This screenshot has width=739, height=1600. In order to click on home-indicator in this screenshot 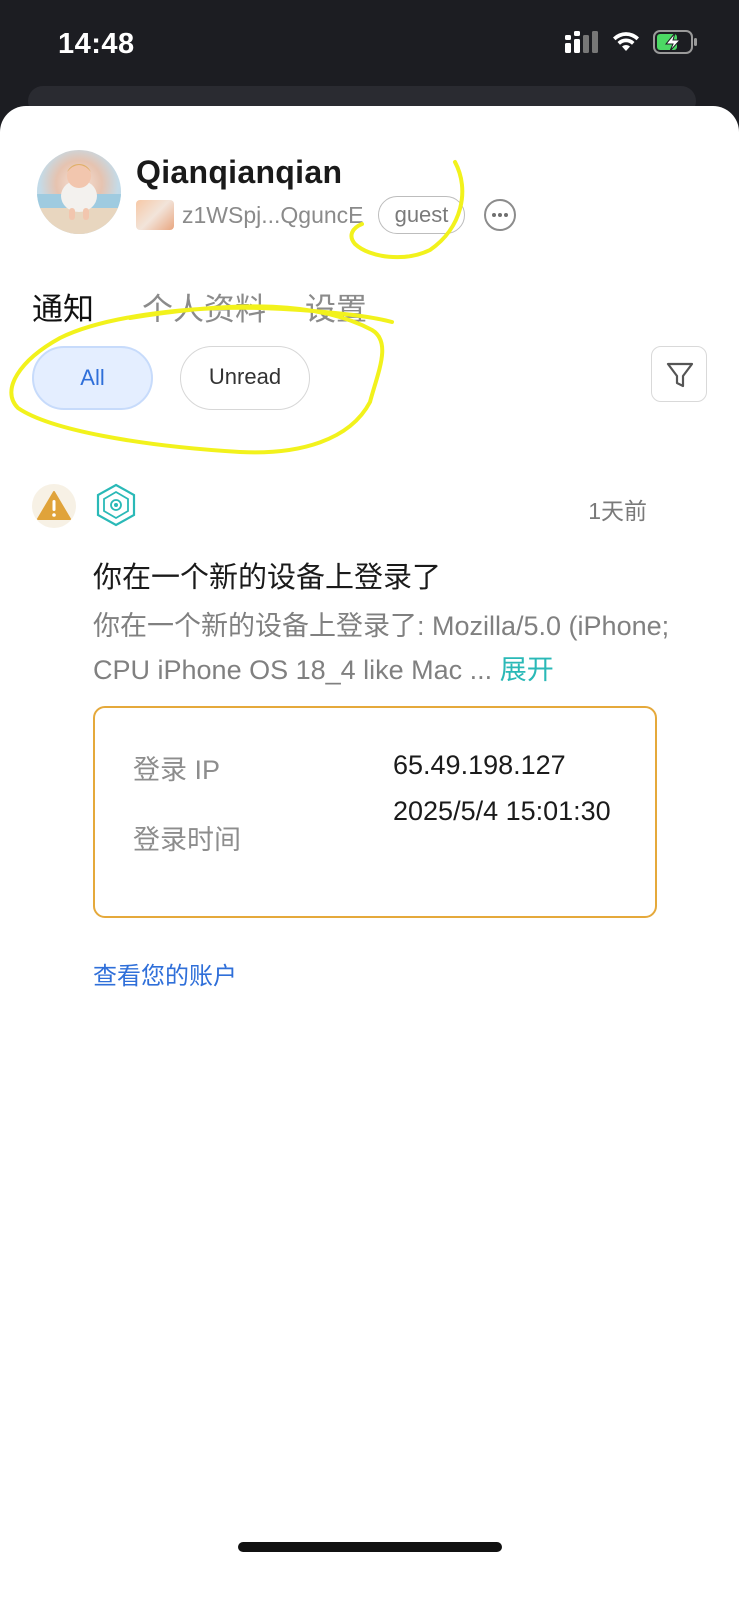, I will do `click(370, 1547)`.